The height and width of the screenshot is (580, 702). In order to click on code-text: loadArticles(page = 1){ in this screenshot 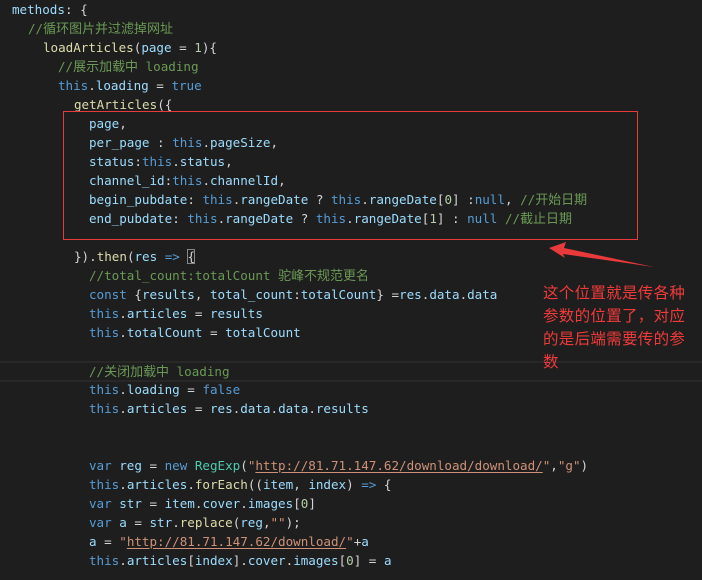, I will do `click(130, 47)`.